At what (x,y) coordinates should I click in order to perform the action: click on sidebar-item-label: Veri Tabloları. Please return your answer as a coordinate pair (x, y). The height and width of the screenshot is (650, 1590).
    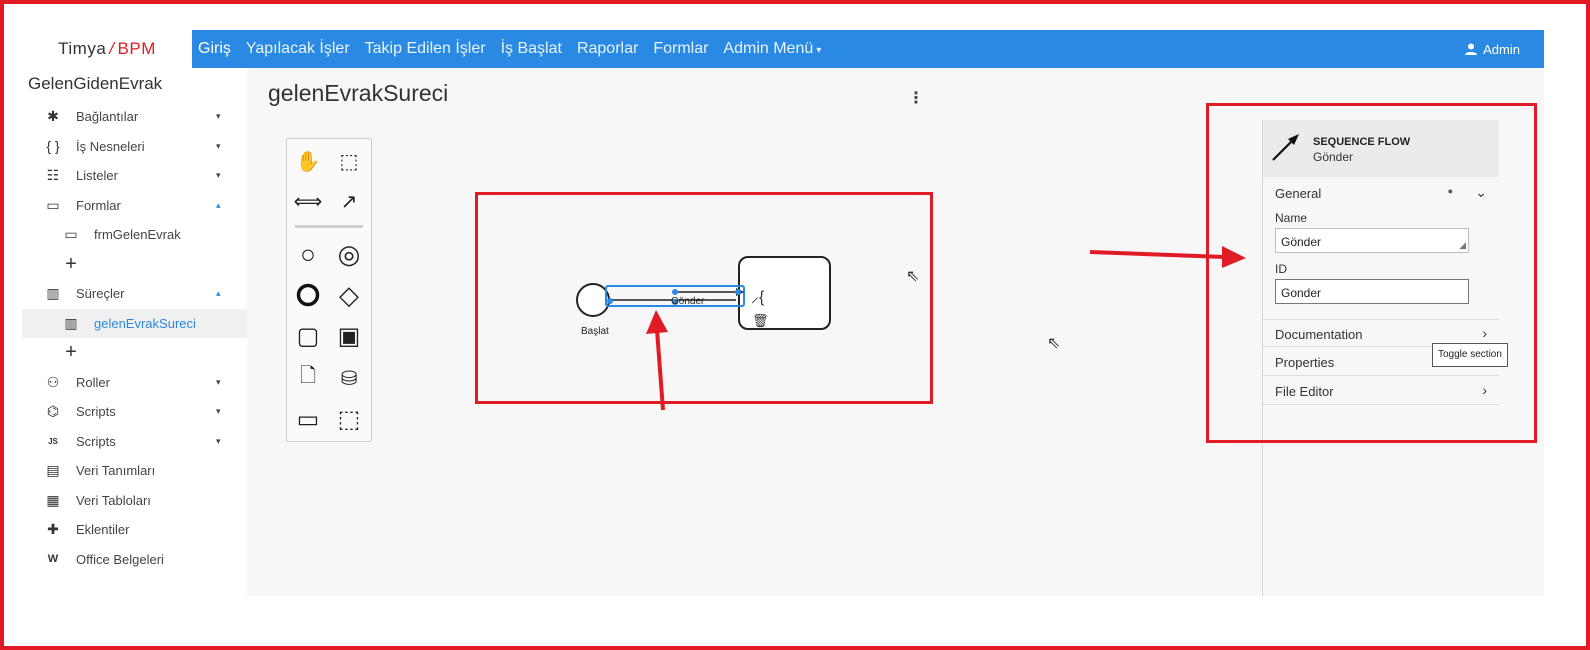
    Looking at the image, I should click on (113, 500).